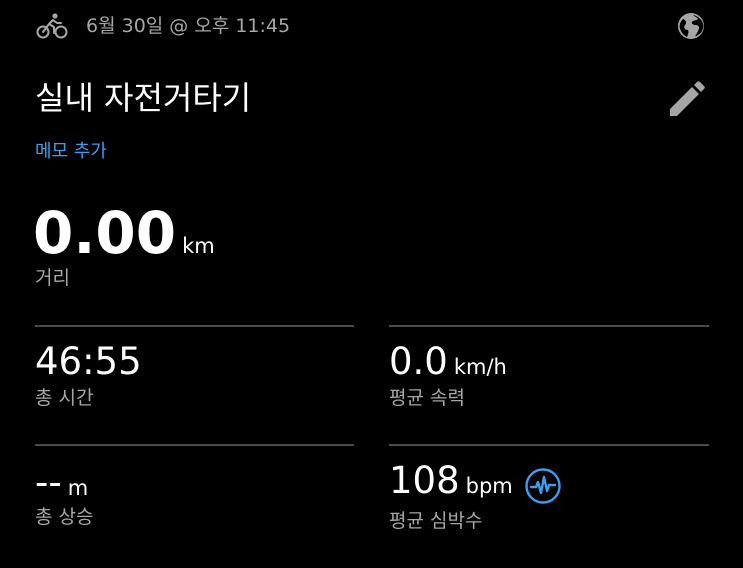 This screenshot has height=568, width=743. I want to click on activity-title: 실내 자전거타기, so click(143, 98).